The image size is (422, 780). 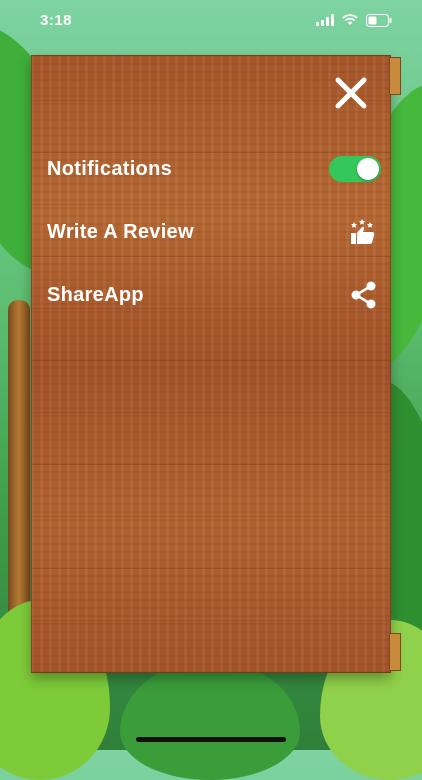 What do you see at coordinates (214, 169) in the screenshot?
I see `notifications-row: Notifications` at bounding box center [214, 169].